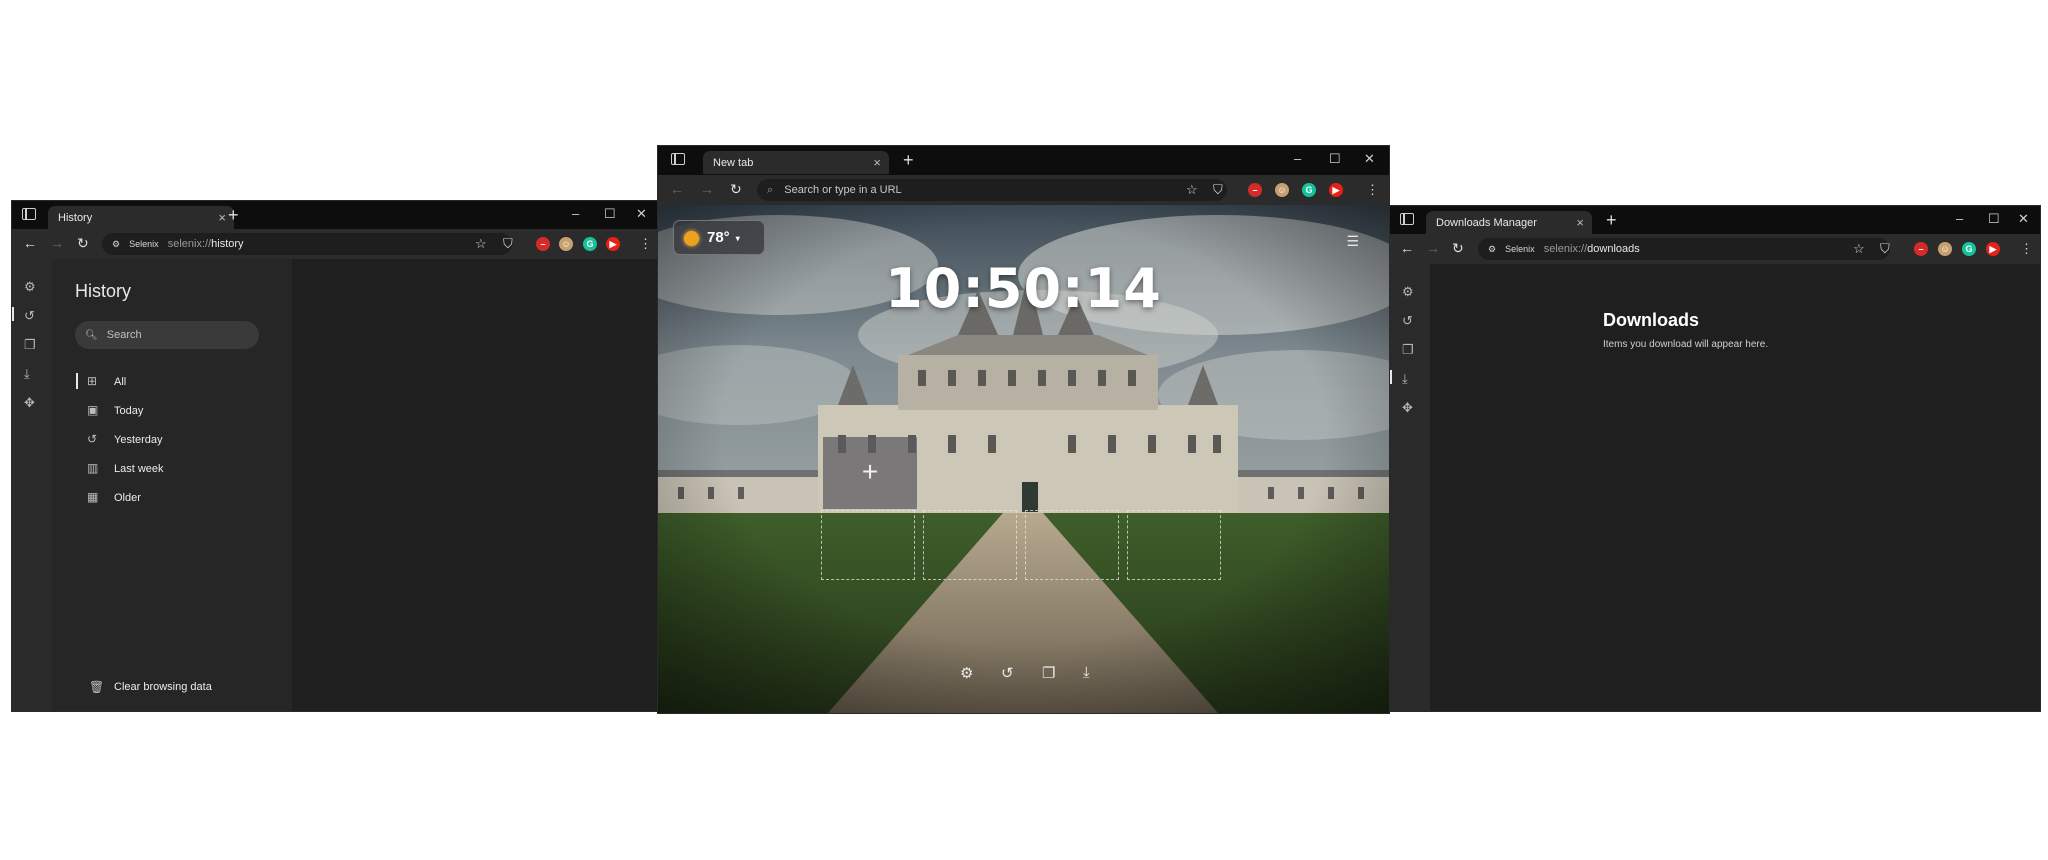 This screenshot has height=860, width=2048. I want to click on tab-new-tab: New tab ×, so click(796, 162).